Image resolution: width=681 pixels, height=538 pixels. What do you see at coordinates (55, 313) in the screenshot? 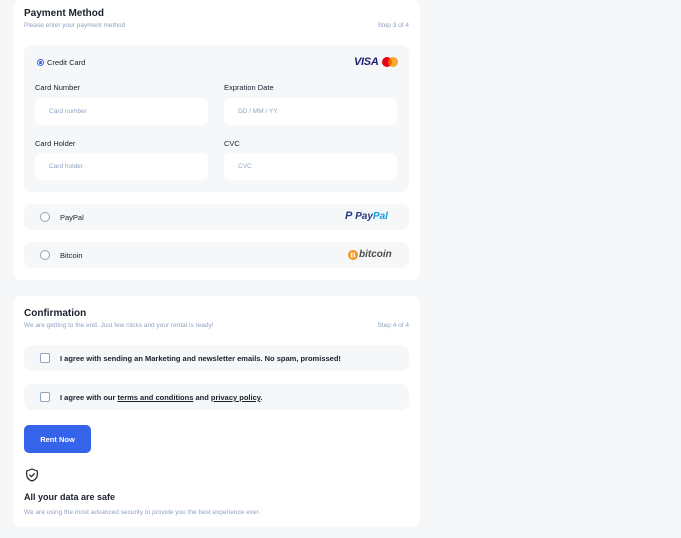
I see `confirmation-title: Confirmation` at bounding box center [55, 313].